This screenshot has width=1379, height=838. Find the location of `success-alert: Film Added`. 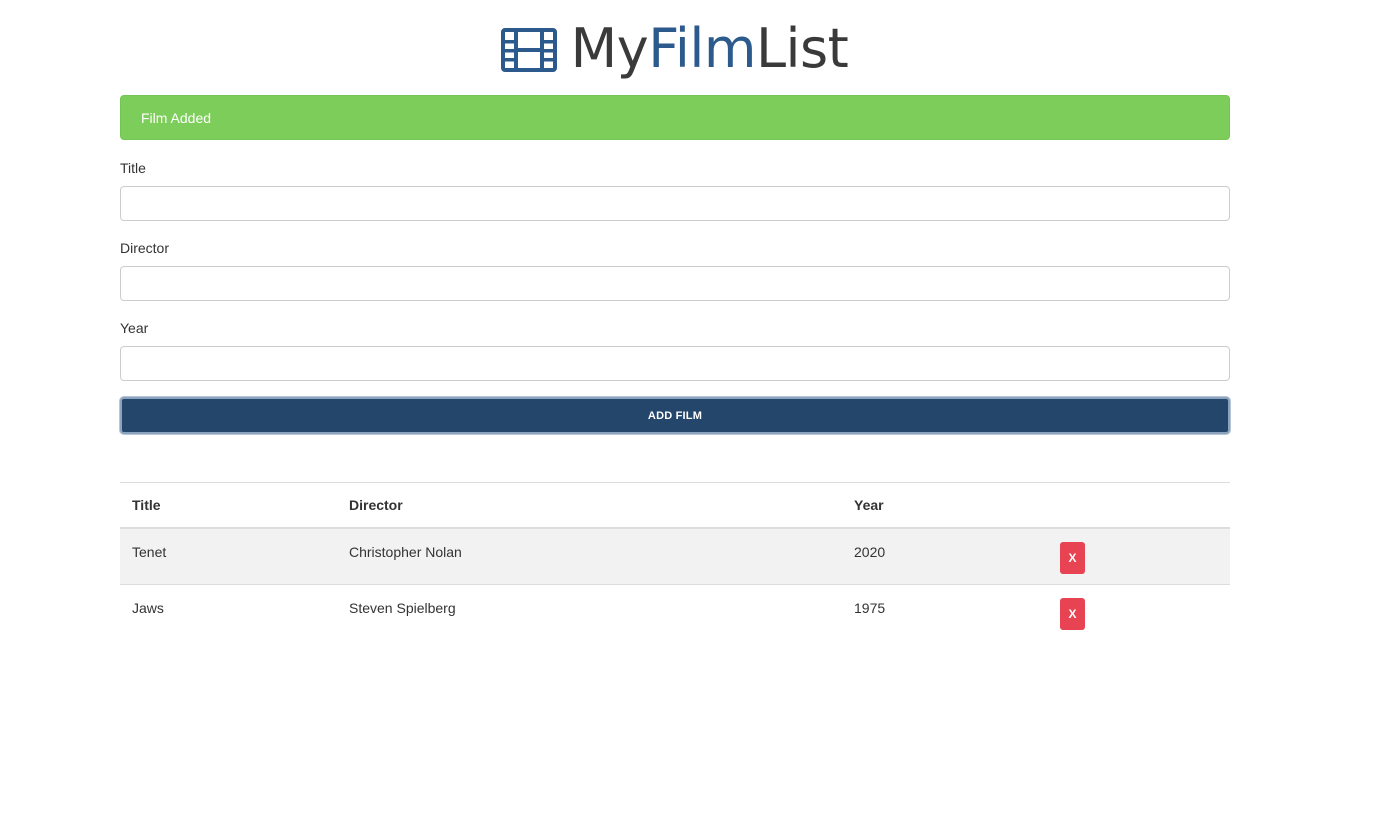

success-alert: Film Added is located at coordinates (675, 117).